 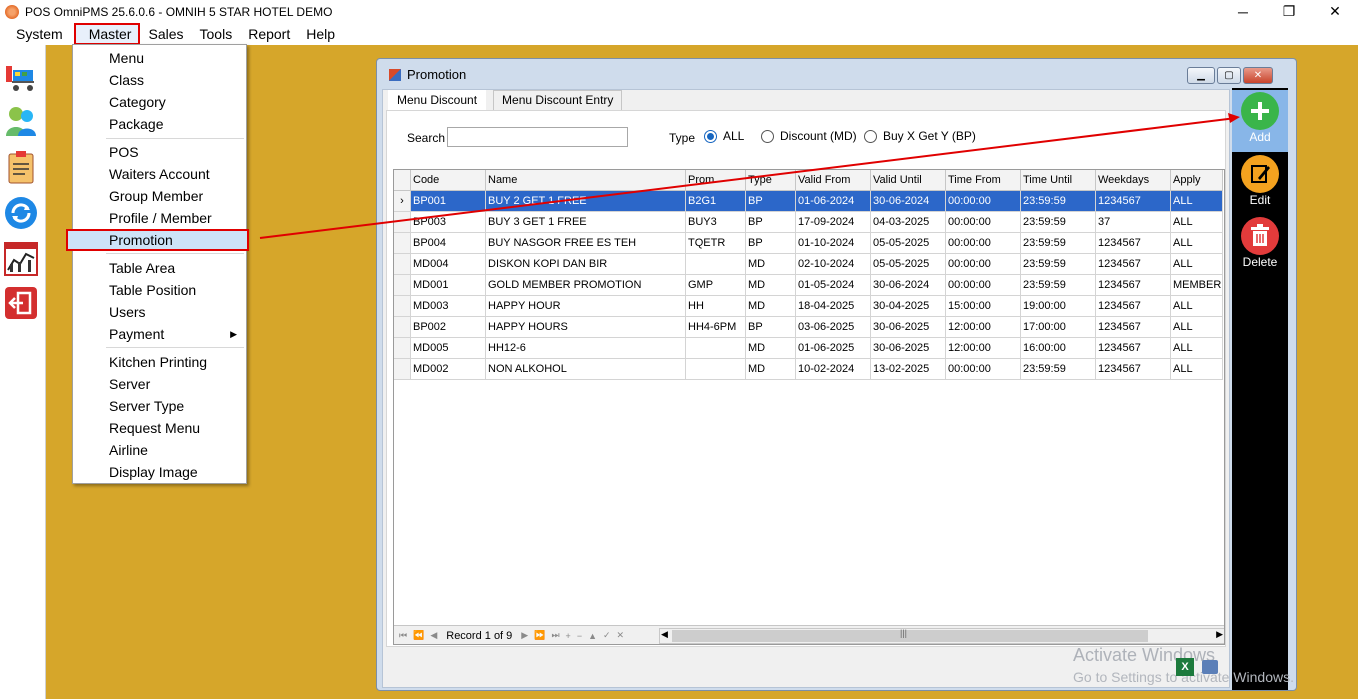 What do you see at coordinates (1058, 306) in the screenshot?
I see `cell-time-until: 19:00:00` at bounding box center [1058, 306].